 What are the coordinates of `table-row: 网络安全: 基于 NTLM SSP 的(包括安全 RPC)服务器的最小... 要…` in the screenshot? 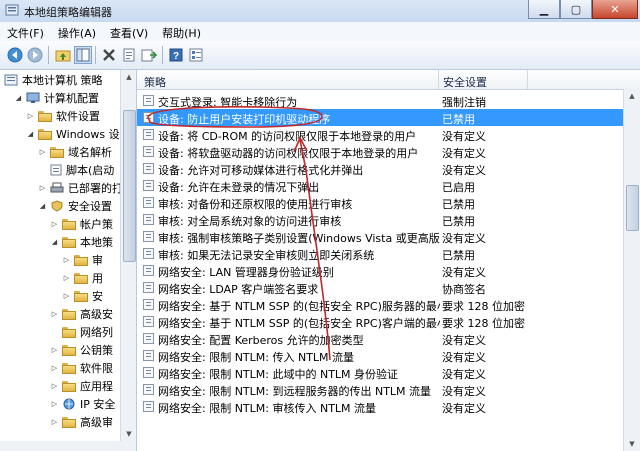 It's located at (382, 304).